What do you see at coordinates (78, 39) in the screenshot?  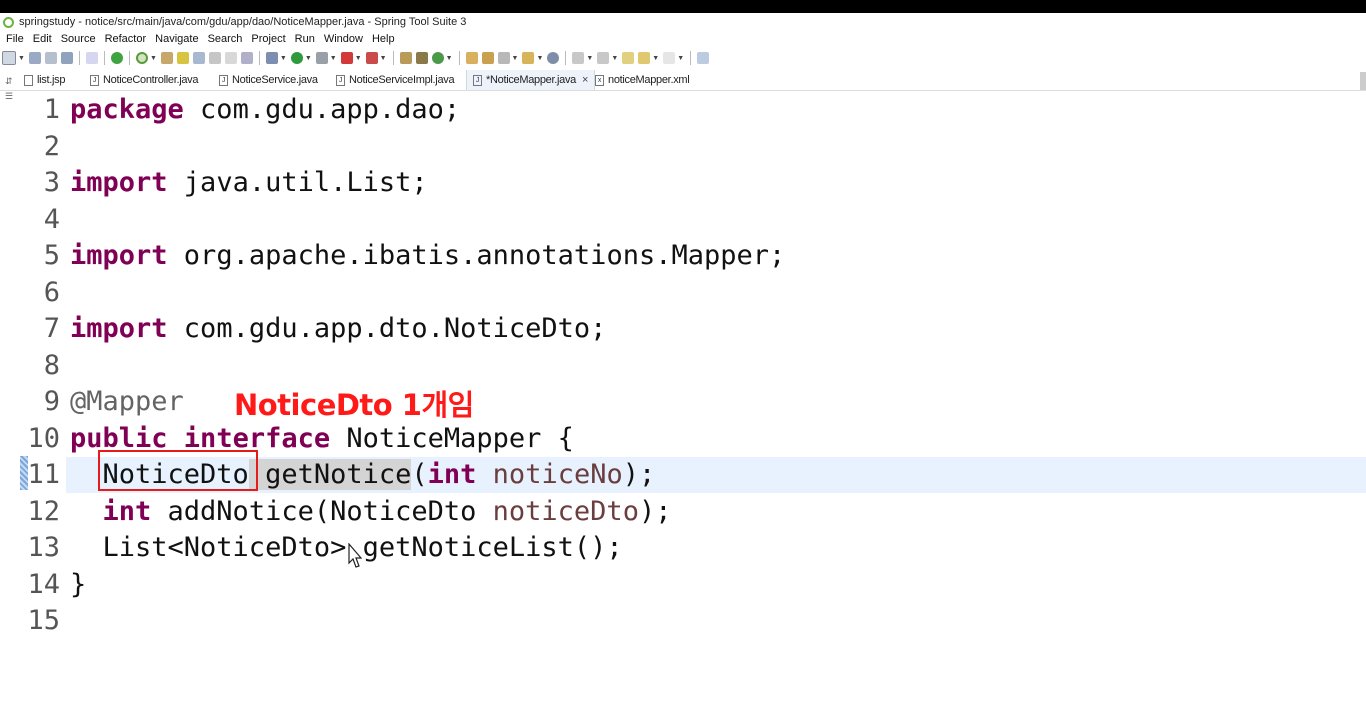 I see `menu-source: Source` at bounding box center [78, 39].